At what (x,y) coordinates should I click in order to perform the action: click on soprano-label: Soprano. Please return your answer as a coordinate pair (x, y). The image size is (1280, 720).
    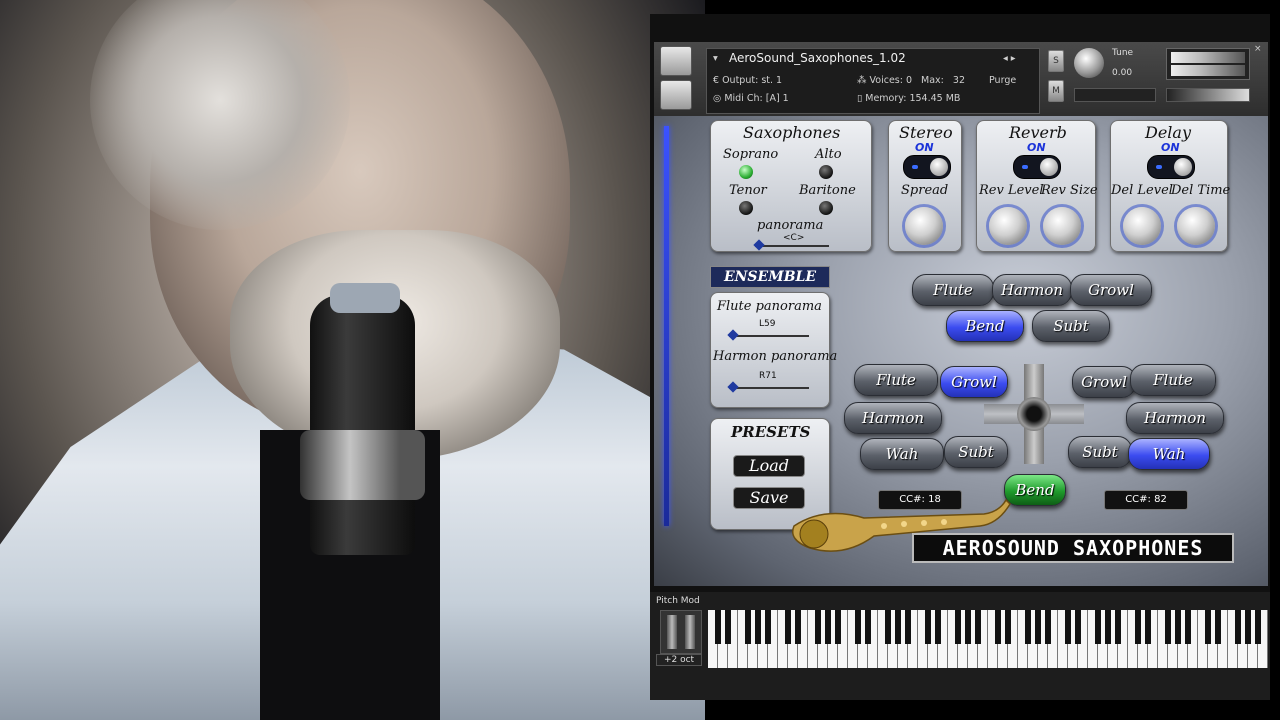
    Looking at the image, I should click on (751, 154).